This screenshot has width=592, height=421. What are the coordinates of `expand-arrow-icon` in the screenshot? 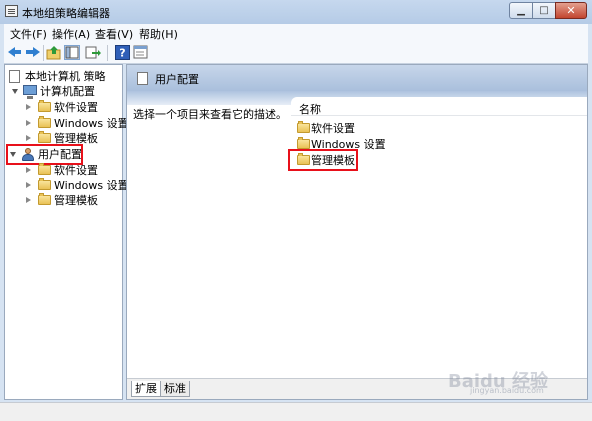 It's located at (15, 91).